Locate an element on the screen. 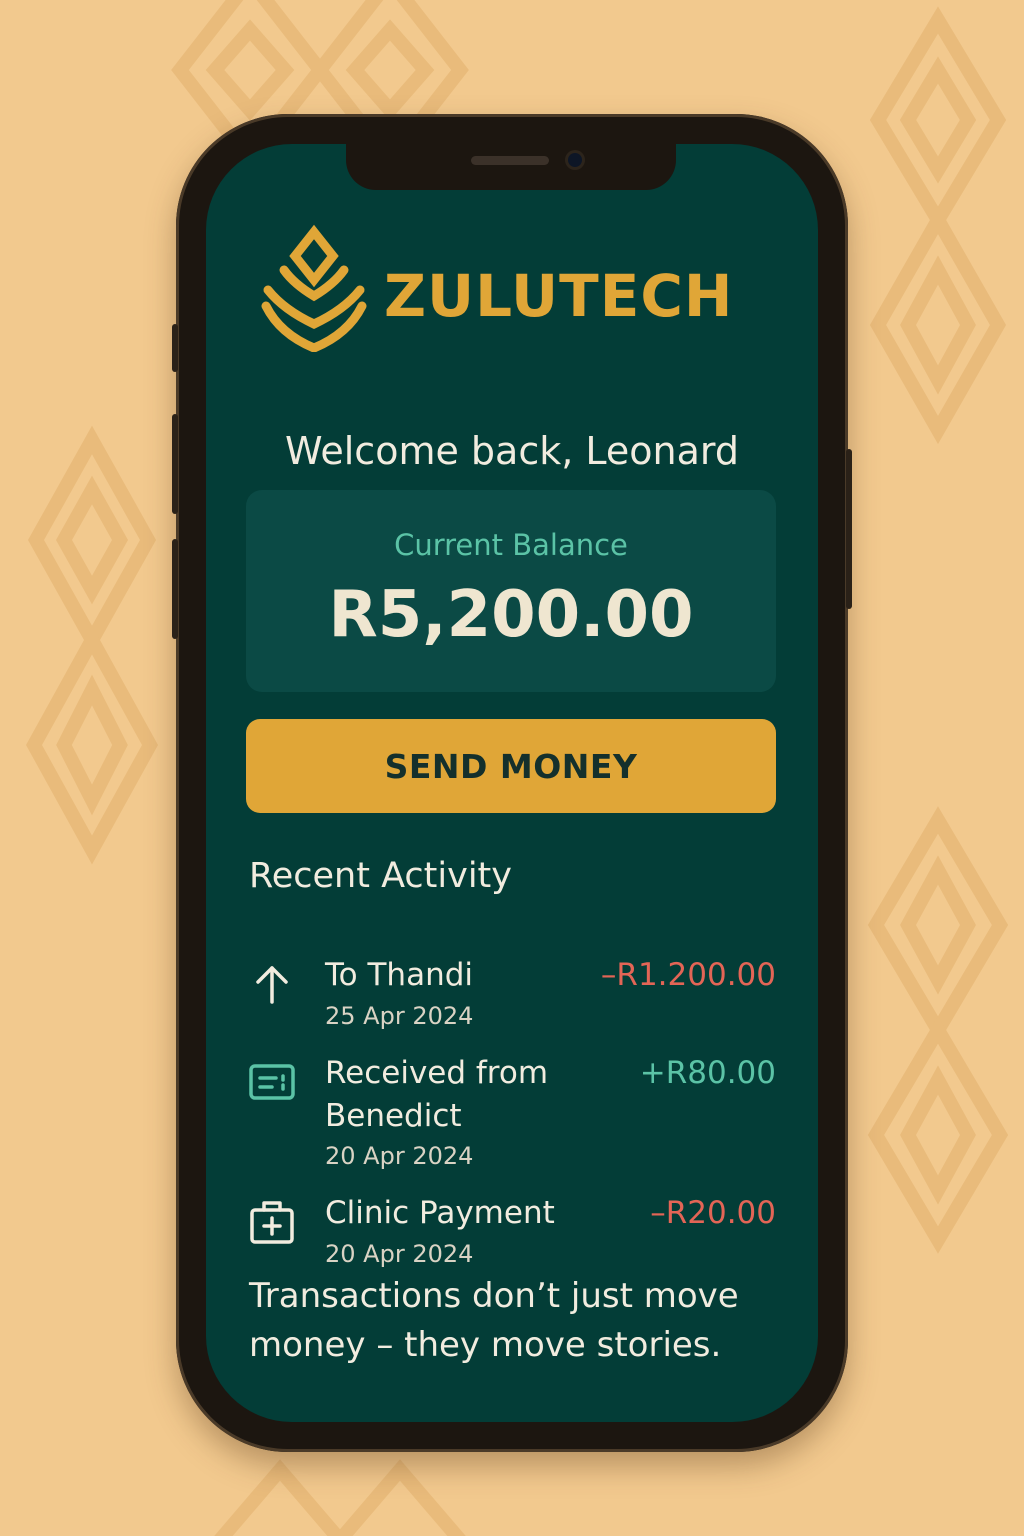  transaction-amount: –R1.200.00 is located at coordinates (688, 975).